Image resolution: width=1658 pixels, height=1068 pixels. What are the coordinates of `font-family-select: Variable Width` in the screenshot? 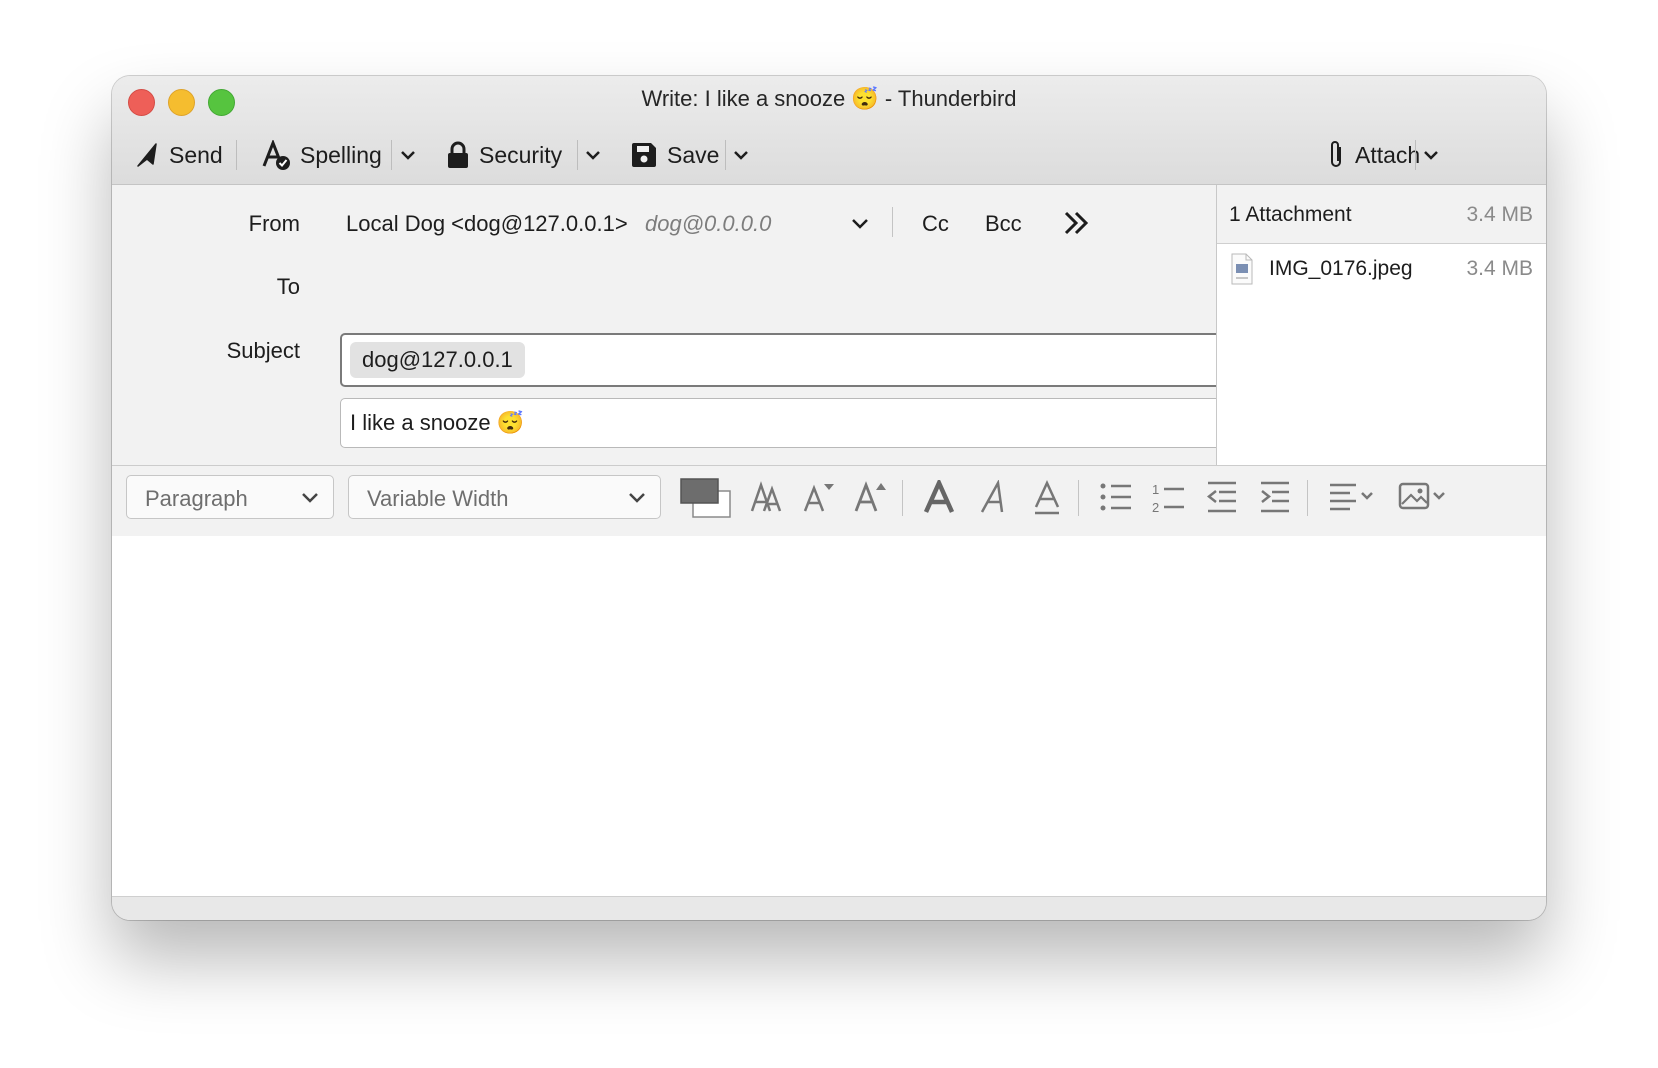 It's located at (504, 497).